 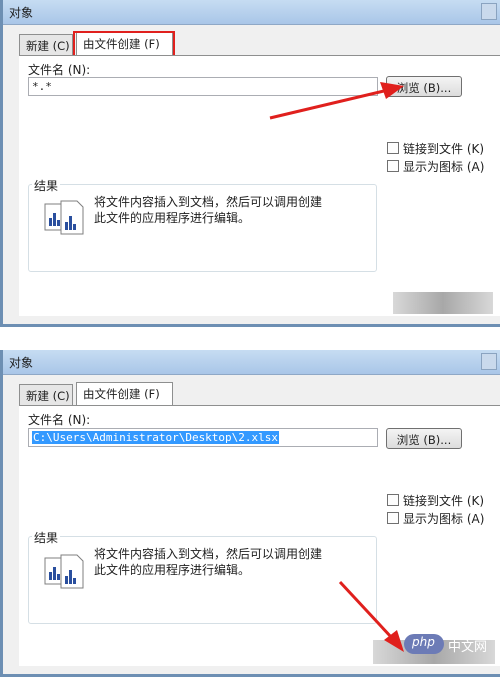 I want to click on filename-input: C:\Users\Administrator\Desktop\2.xlsx, so click(x=203, y=437).